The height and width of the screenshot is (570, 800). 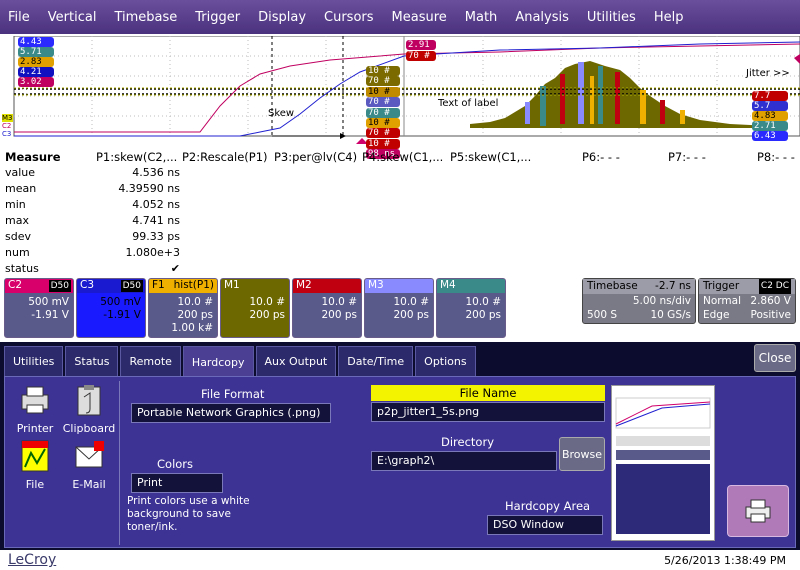 I want to click on print-icon, so click(x=758, y=511).